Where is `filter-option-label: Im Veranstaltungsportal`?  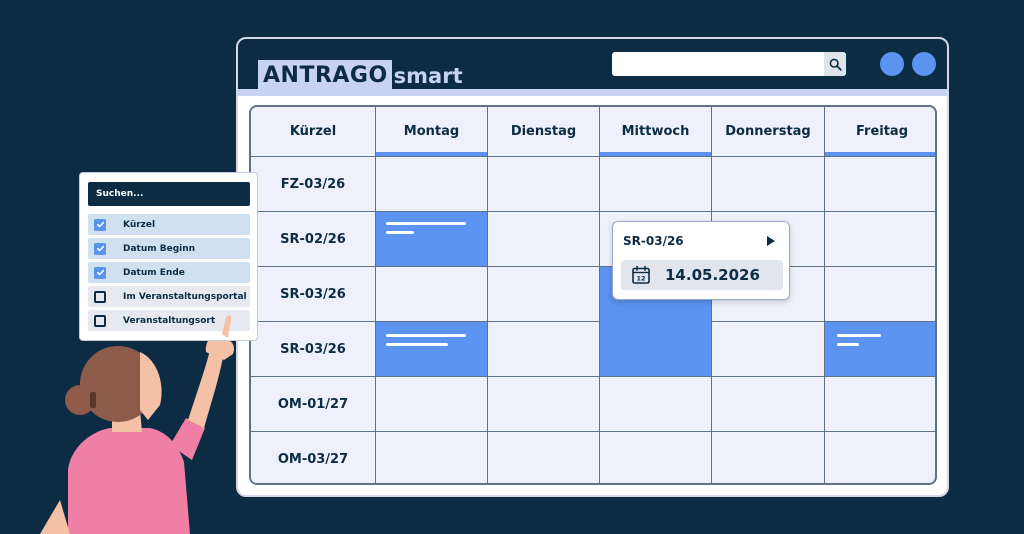 filter-option-label: Im Veranstaltungsportal is located at coordinates (185, 296).